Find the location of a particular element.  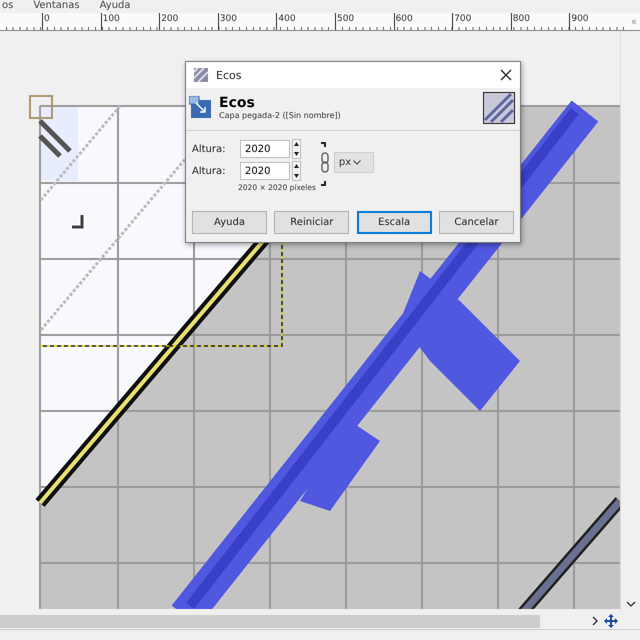

unit-dropdown: px is located at coordinates (354, 162).